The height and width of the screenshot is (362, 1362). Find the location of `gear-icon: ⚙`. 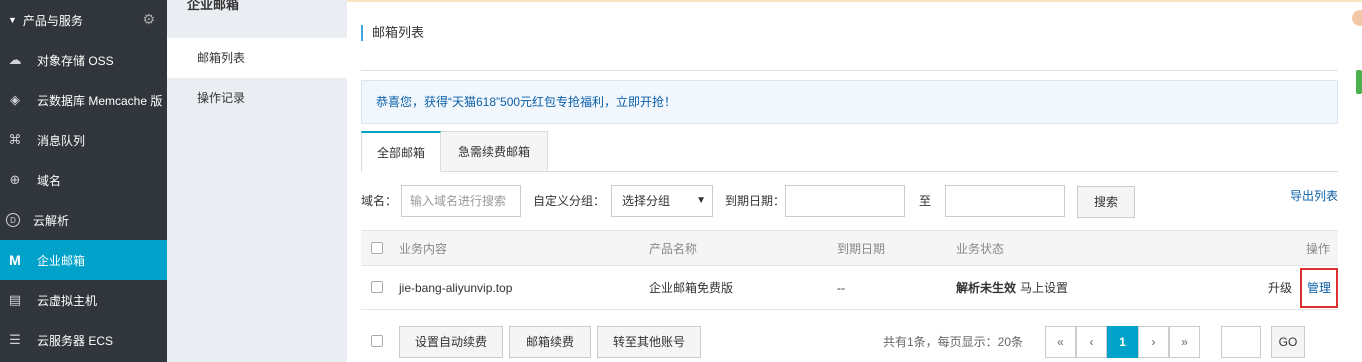

gear-icon: ⚙ is located at coordinates (148, 19).